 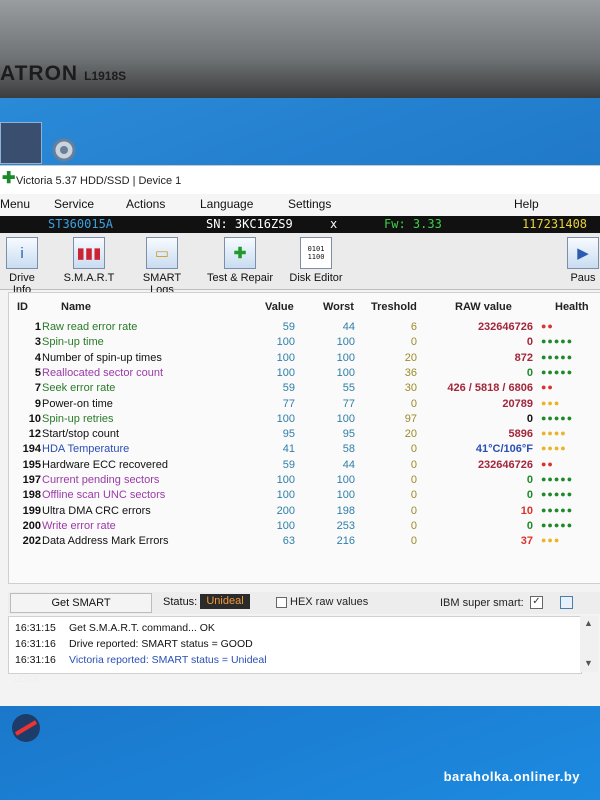 I want to click on monitor-model: L1918S, so click(x=105, y=76).